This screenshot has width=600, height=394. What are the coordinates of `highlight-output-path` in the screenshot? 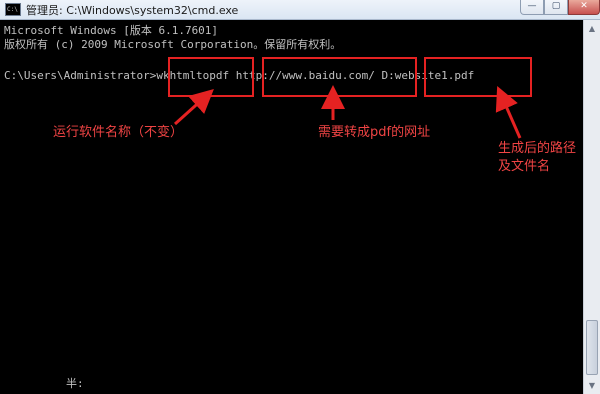 It's located at (478, 77).